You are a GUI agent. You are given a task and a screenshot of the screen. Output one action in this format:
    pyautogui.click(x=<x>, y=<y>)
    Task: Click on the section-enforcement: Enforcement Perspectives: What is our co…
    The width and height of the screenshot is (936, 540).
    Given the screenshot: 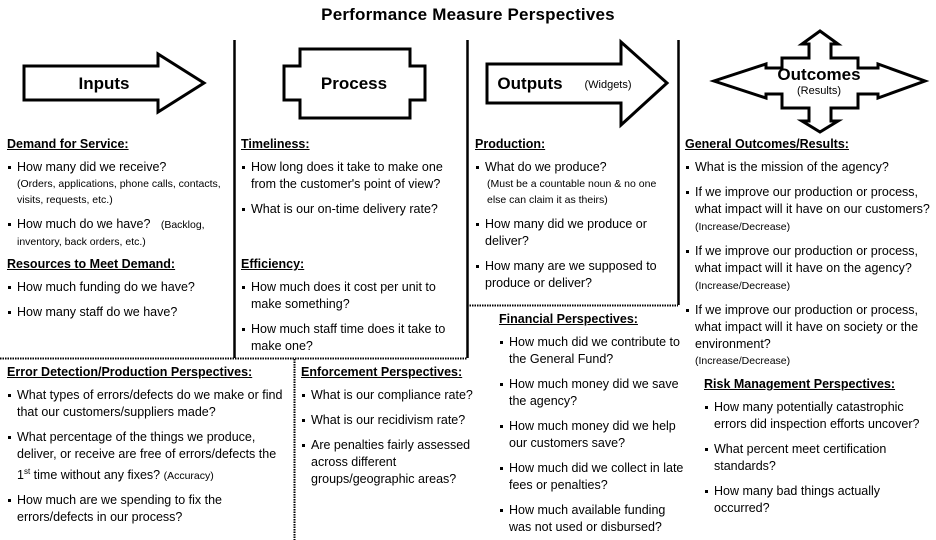 What is the action you would take?
    pyautogui.click(x=393, y=430)
    